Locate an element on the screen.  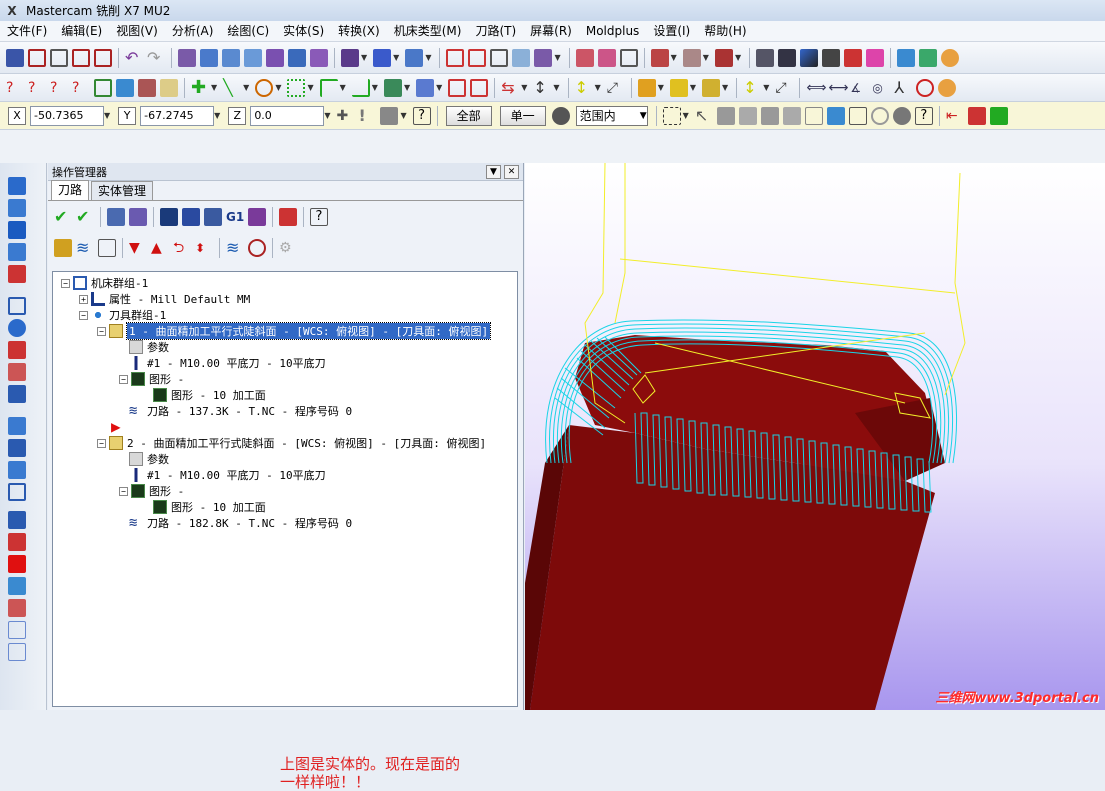
redo-icon: ↷ is located at coordinates (156, 57).